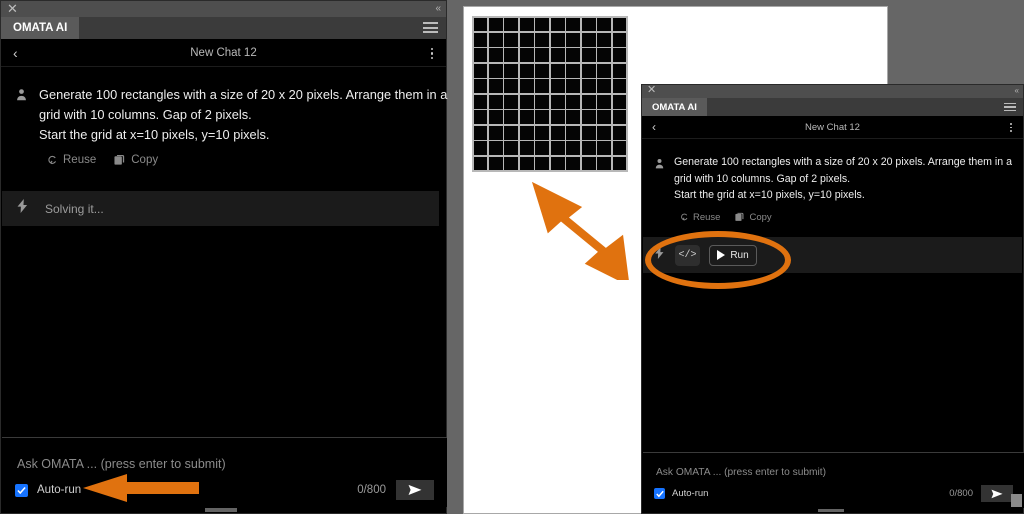 The image size is (1024, 514). I want to click on character-counter-right: 0/800, so click(961, 493).